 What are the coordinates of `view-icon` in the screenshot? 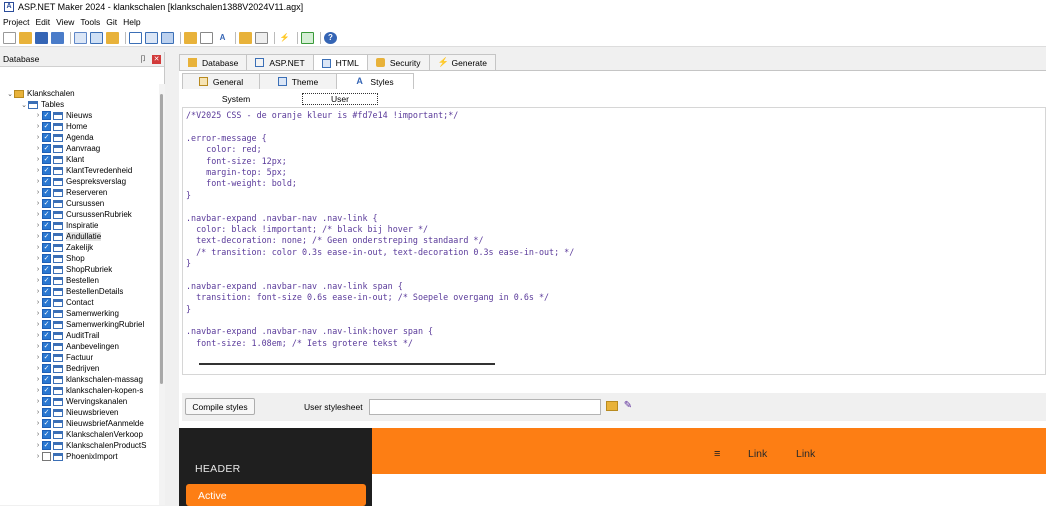 It's located at (135, 37).